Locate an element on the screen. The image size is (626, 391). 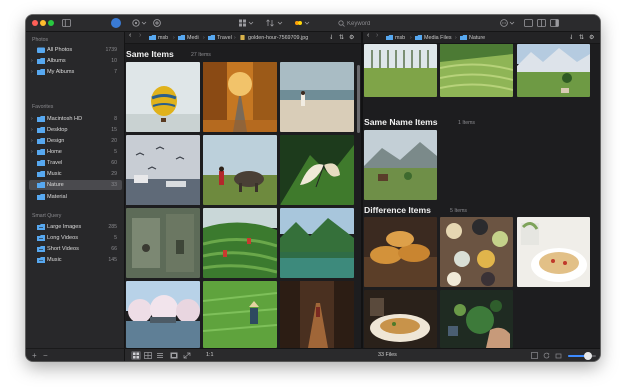
sidebar-item-nature: Nature 33 is located at coordinates (75, 185).